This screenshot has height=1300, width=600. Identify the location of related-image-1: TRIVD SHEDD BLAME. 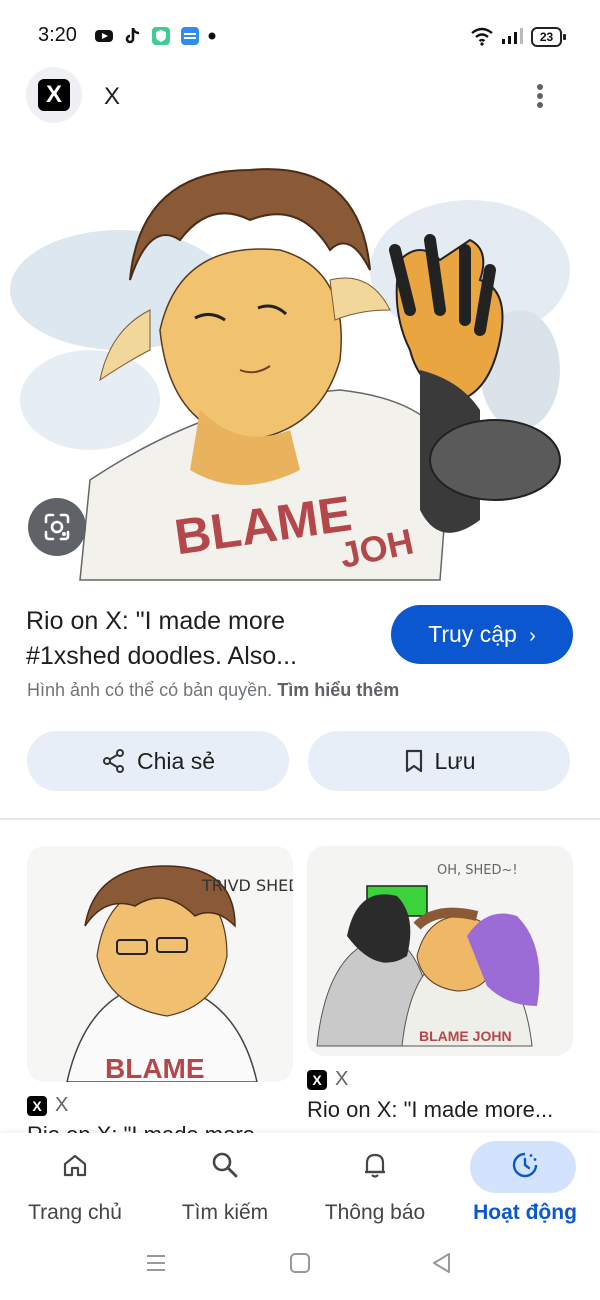
(160, 964).